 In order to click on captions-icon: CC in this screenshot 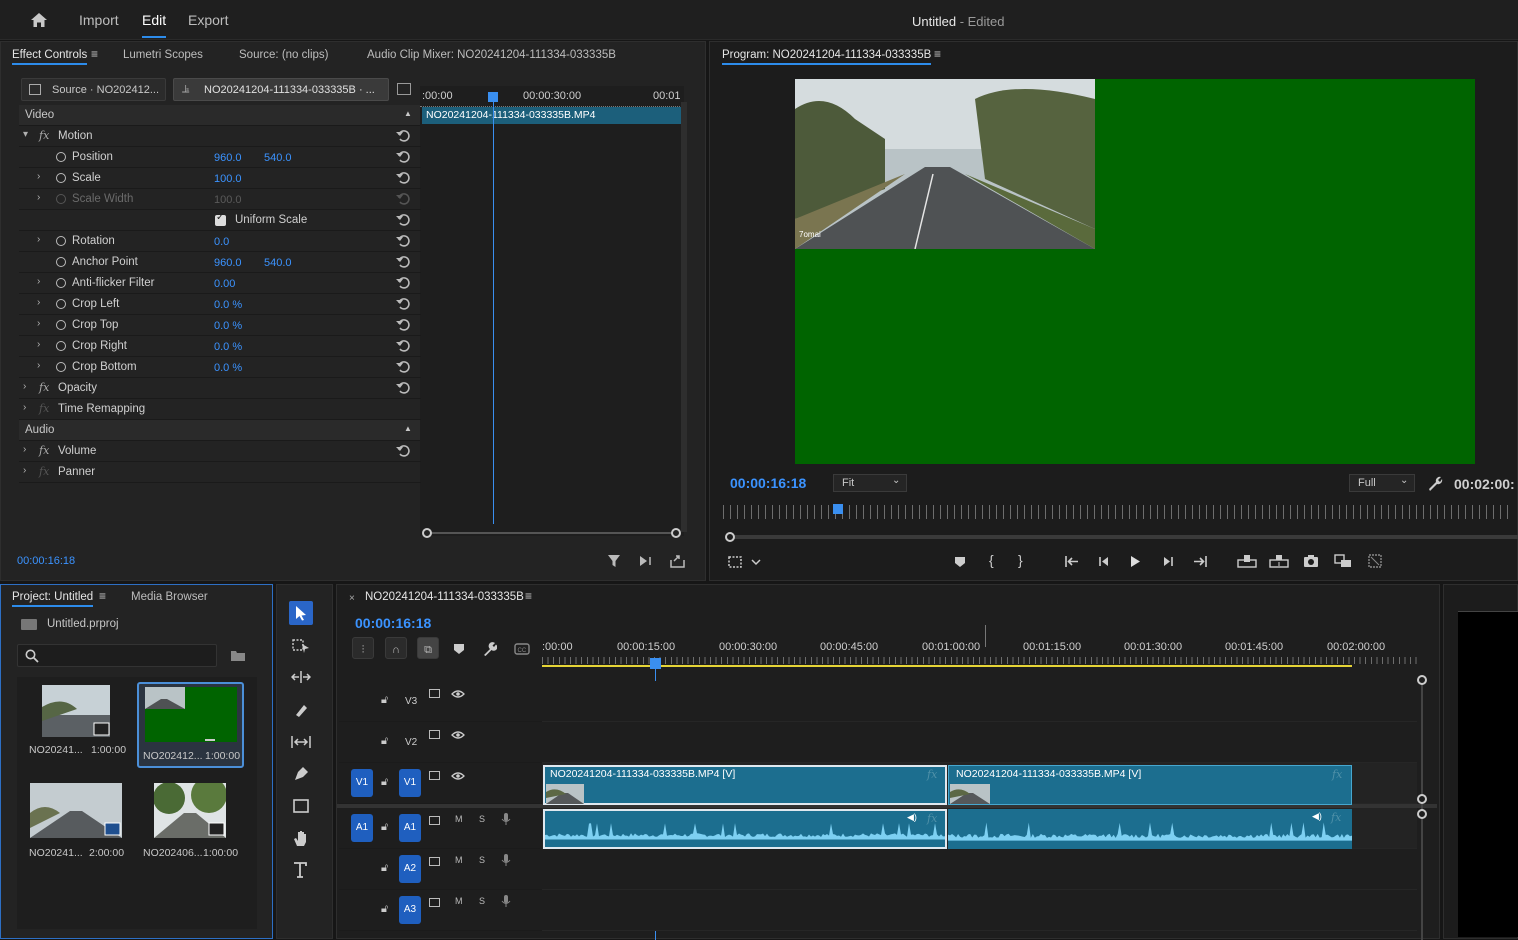, I will do `click(522, 649)`.